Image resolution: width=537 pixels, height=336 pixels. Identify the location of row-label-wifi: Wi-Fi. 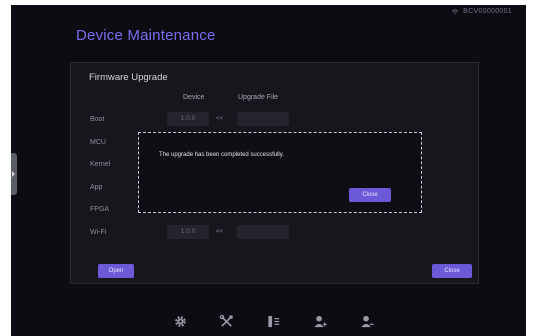
(98, 232).